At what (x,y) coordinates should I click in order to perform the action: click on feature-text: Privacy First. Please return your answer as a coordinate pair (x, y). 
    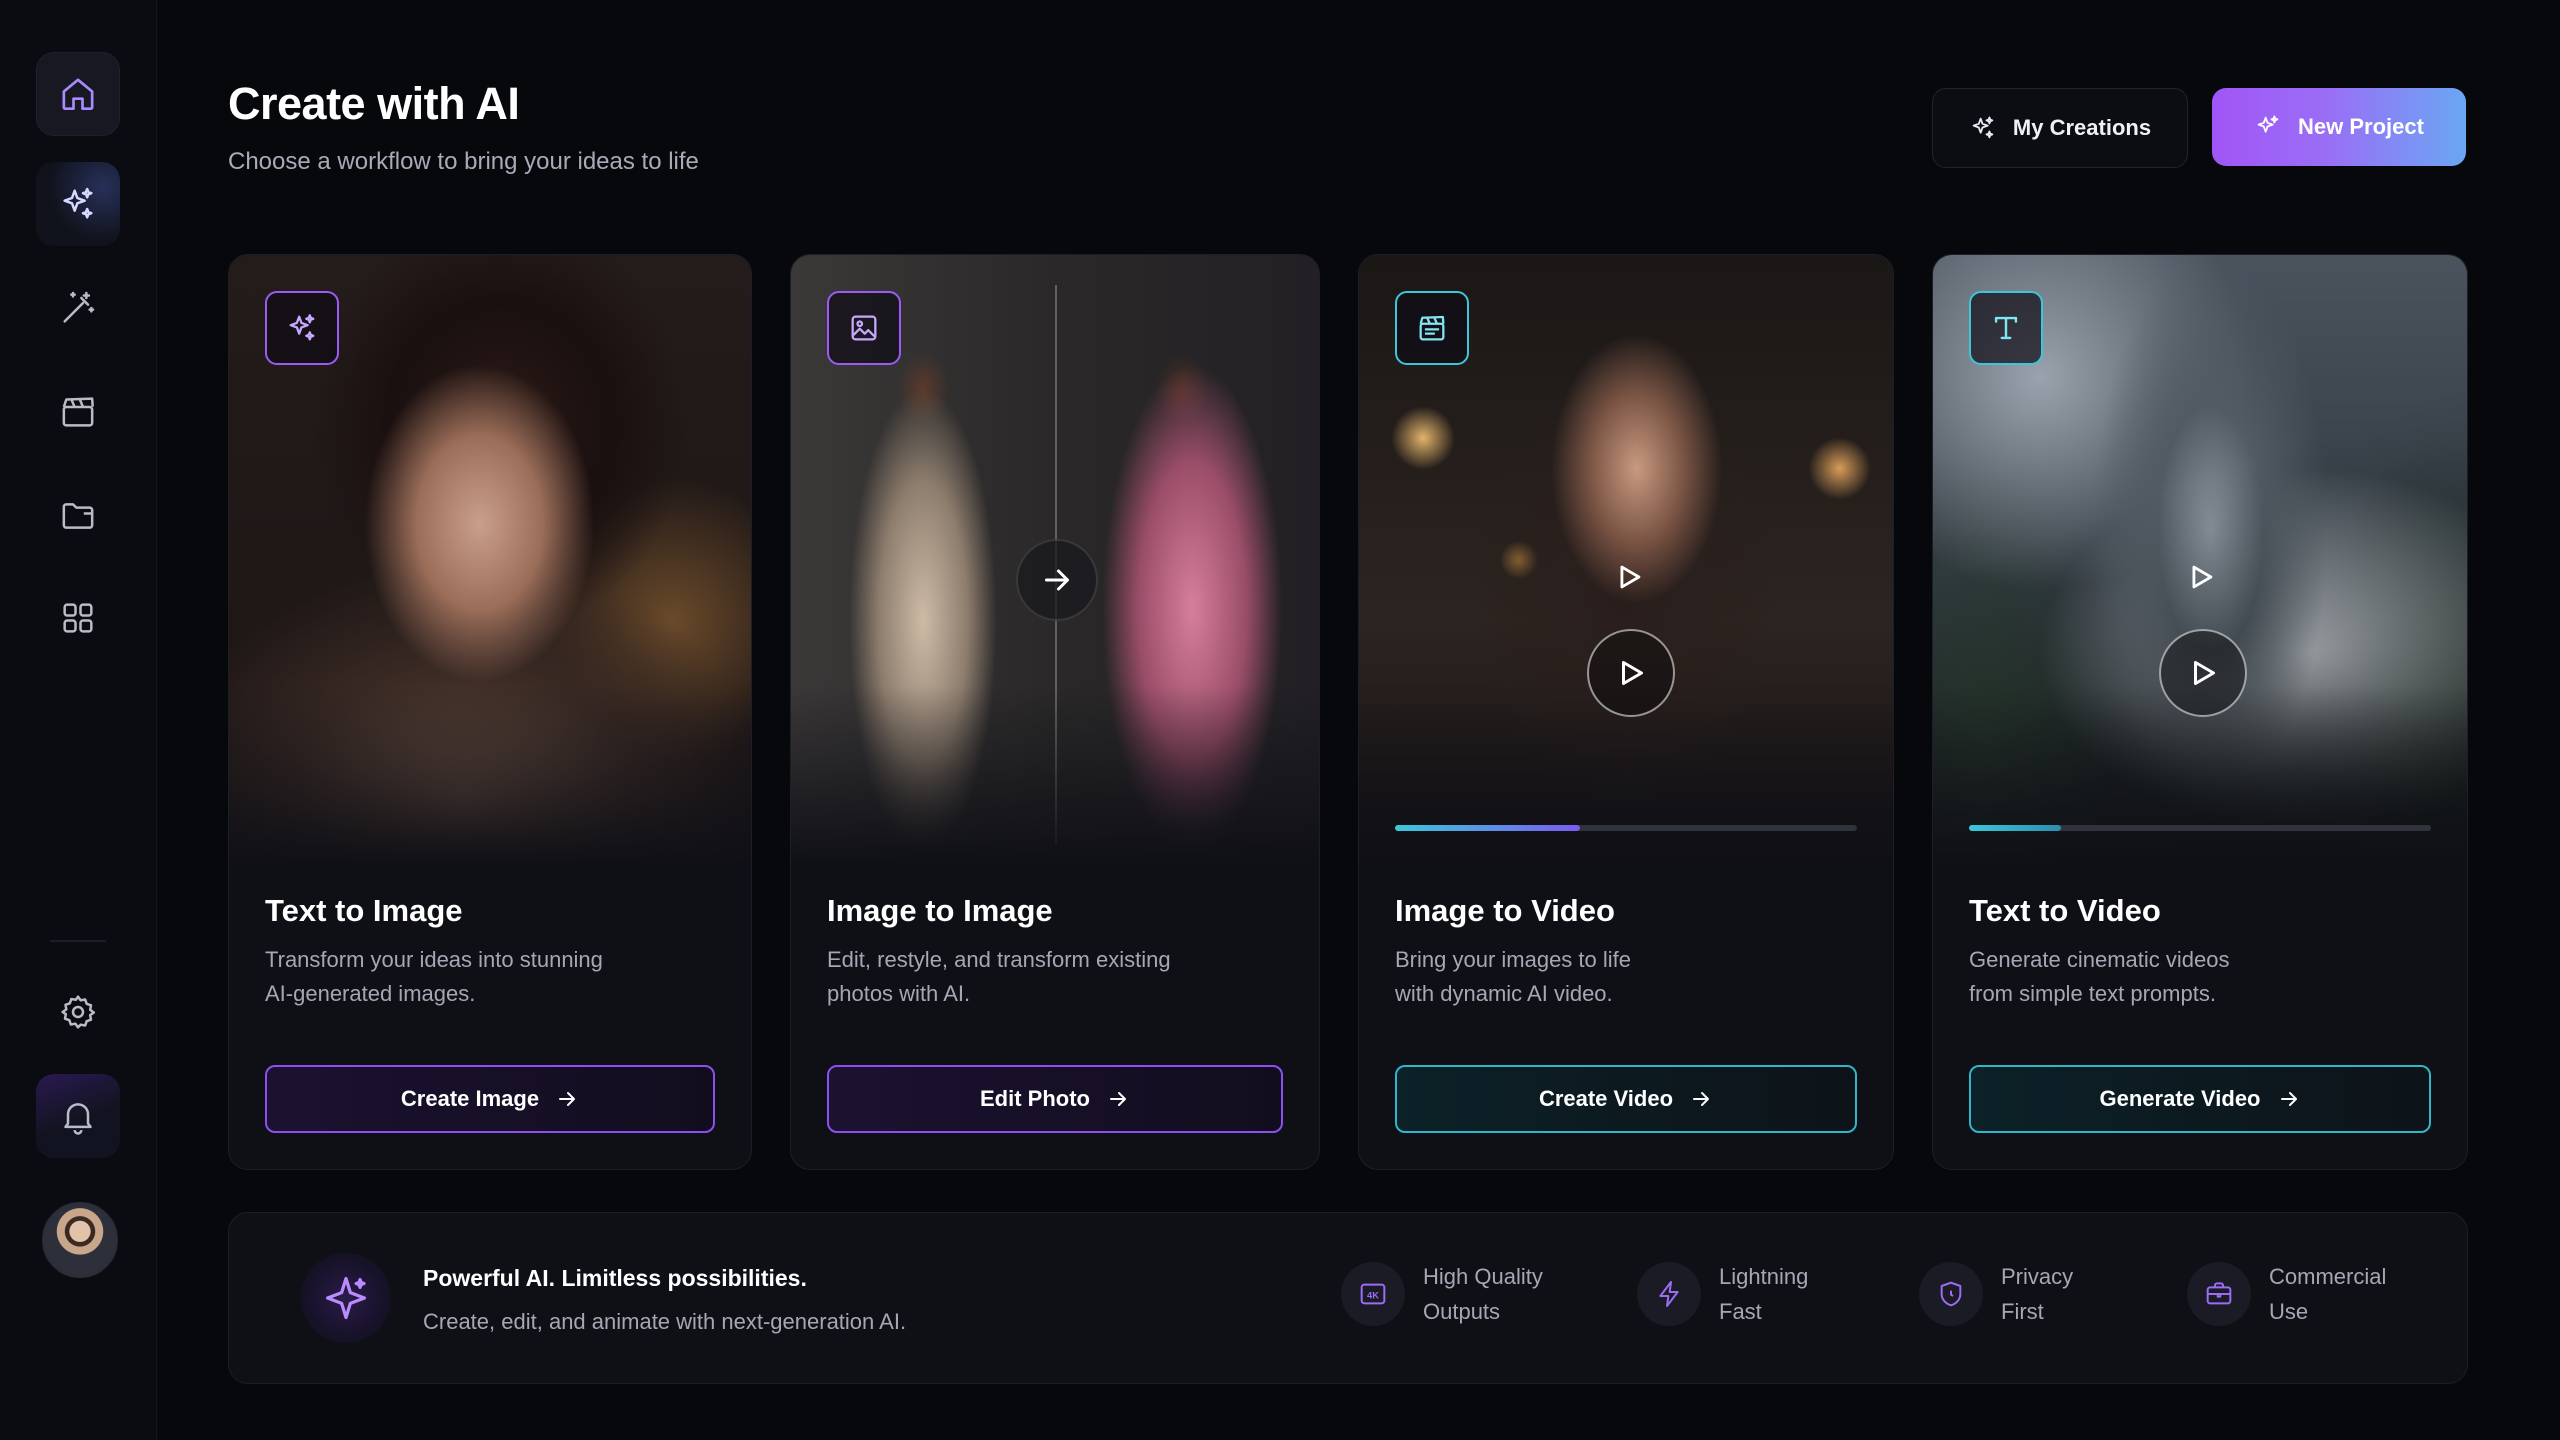
    Looking at the image, I should click on (2037, 1294).